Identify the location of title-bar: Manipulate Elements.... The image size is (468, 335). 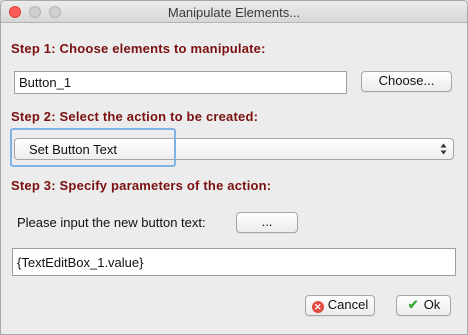
(234, 12).